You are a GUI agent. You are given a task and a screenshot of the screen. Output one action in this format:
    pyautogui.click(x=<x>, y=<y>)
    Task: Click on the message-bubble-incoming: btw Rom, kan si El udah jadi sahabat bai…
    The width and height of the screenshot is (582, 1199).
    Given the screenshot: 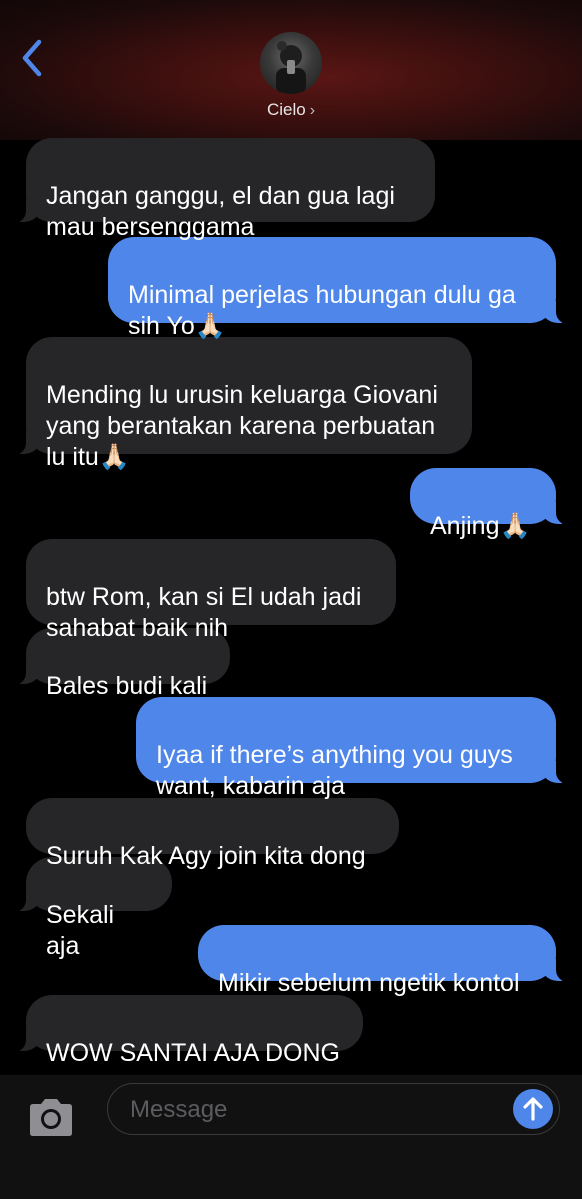 What is the action you would take?
    pyautogui.click(x=211, y=590)
    